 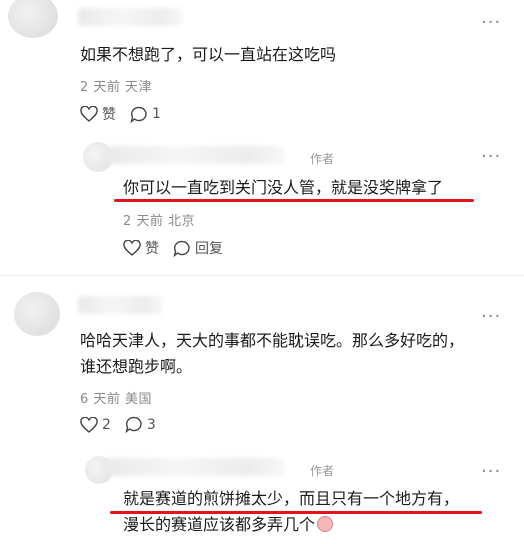 What do you see at coordinates (262, 275) in the screenshot?
I see `divider` at bounding box center [262, 275].